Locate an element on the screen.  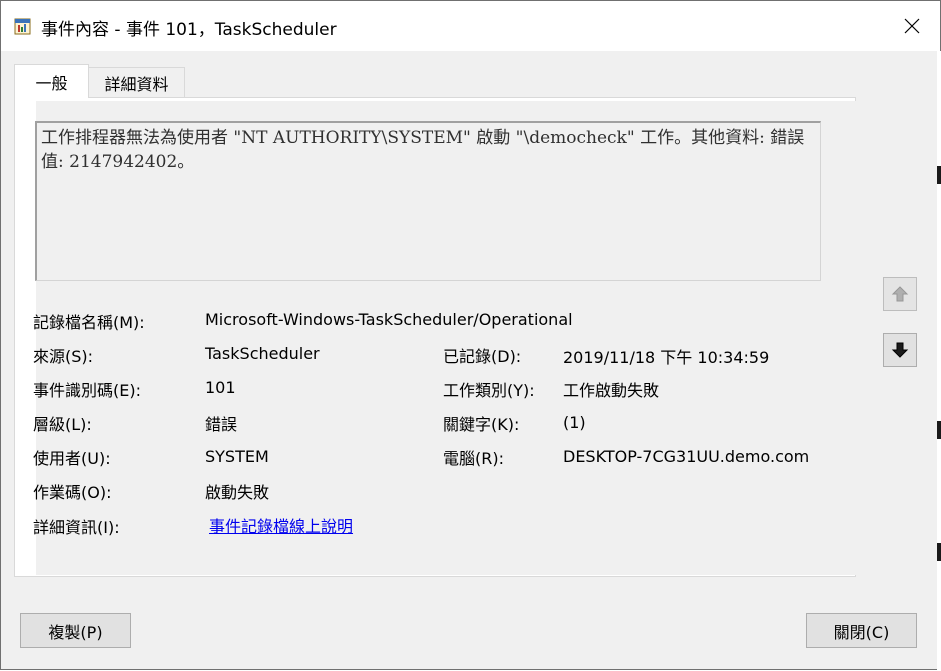
close-button: 關閉(C) is located at coordinates (861, 630).